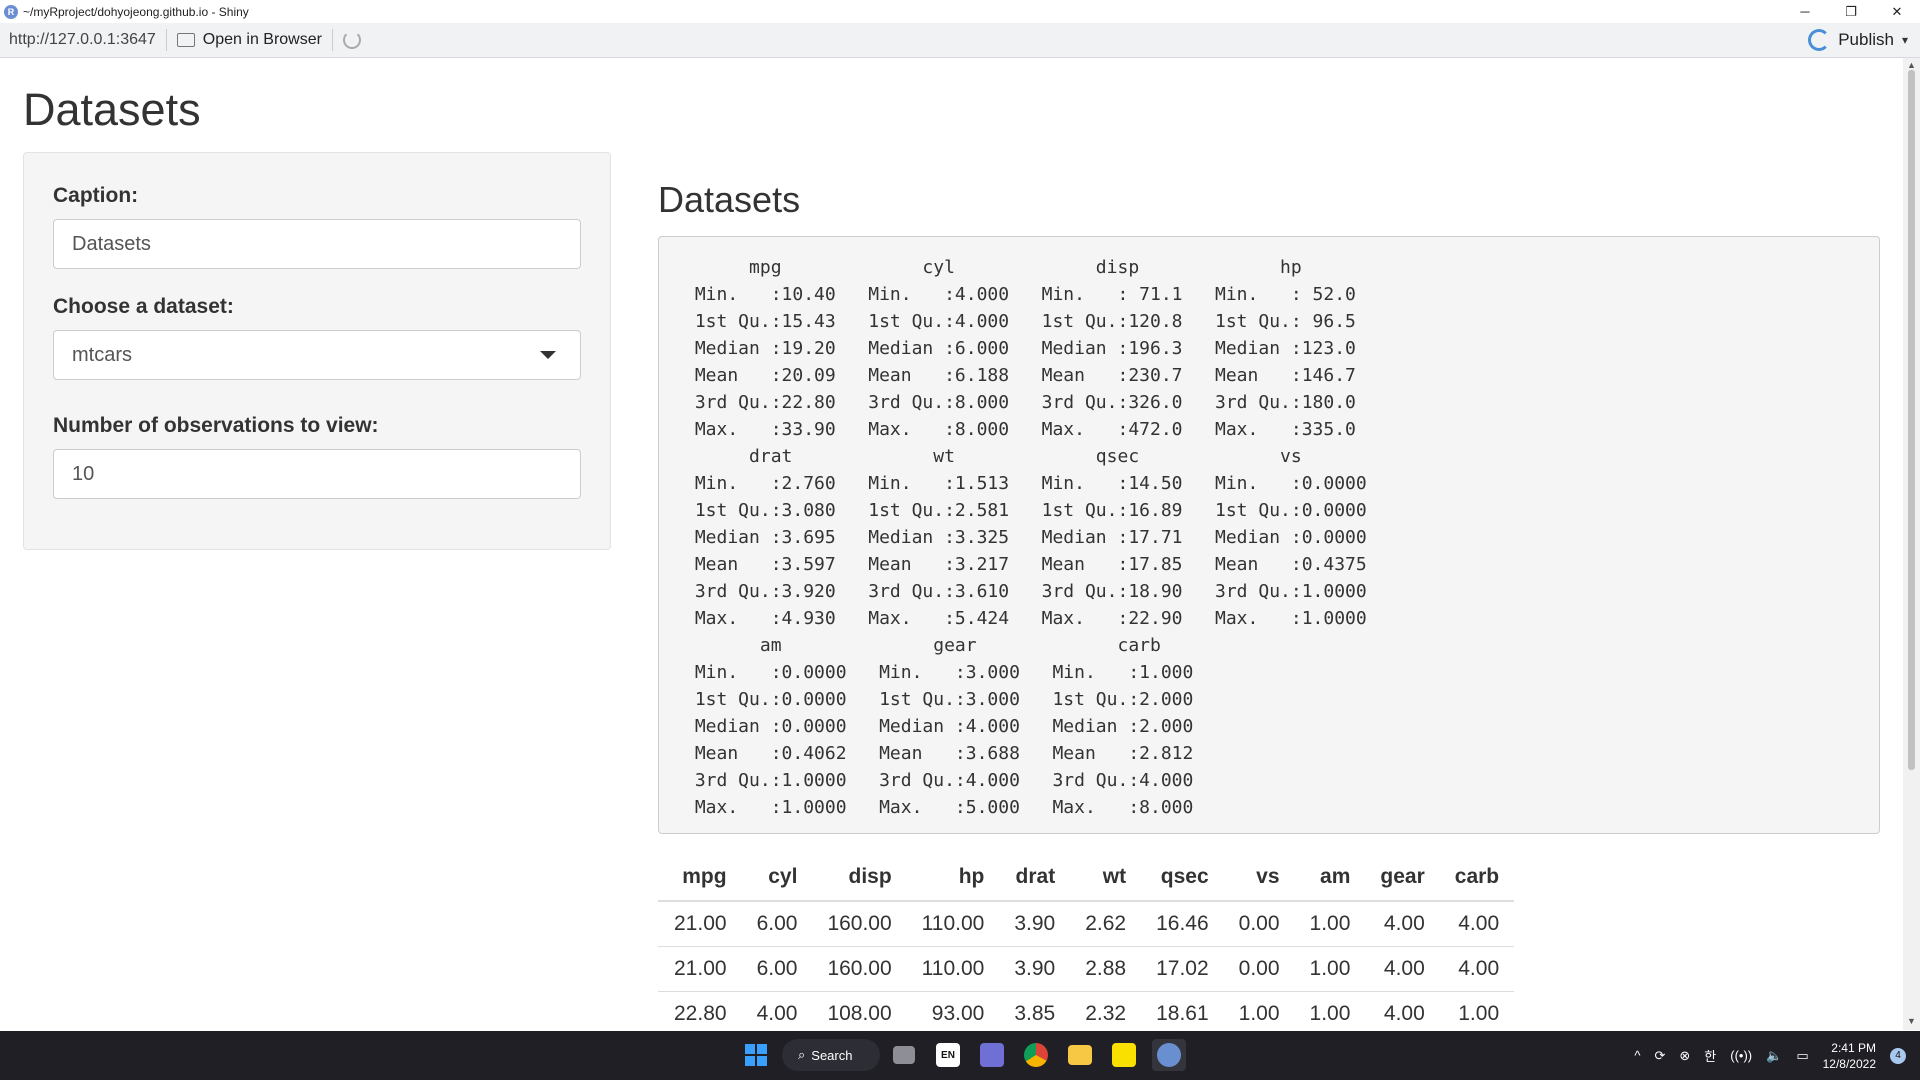 This screenshot has width=1920, height=1080. Describe the element at coordinates (729, 199) in the screenshot. I see `main-caption: Datasets` at that location.